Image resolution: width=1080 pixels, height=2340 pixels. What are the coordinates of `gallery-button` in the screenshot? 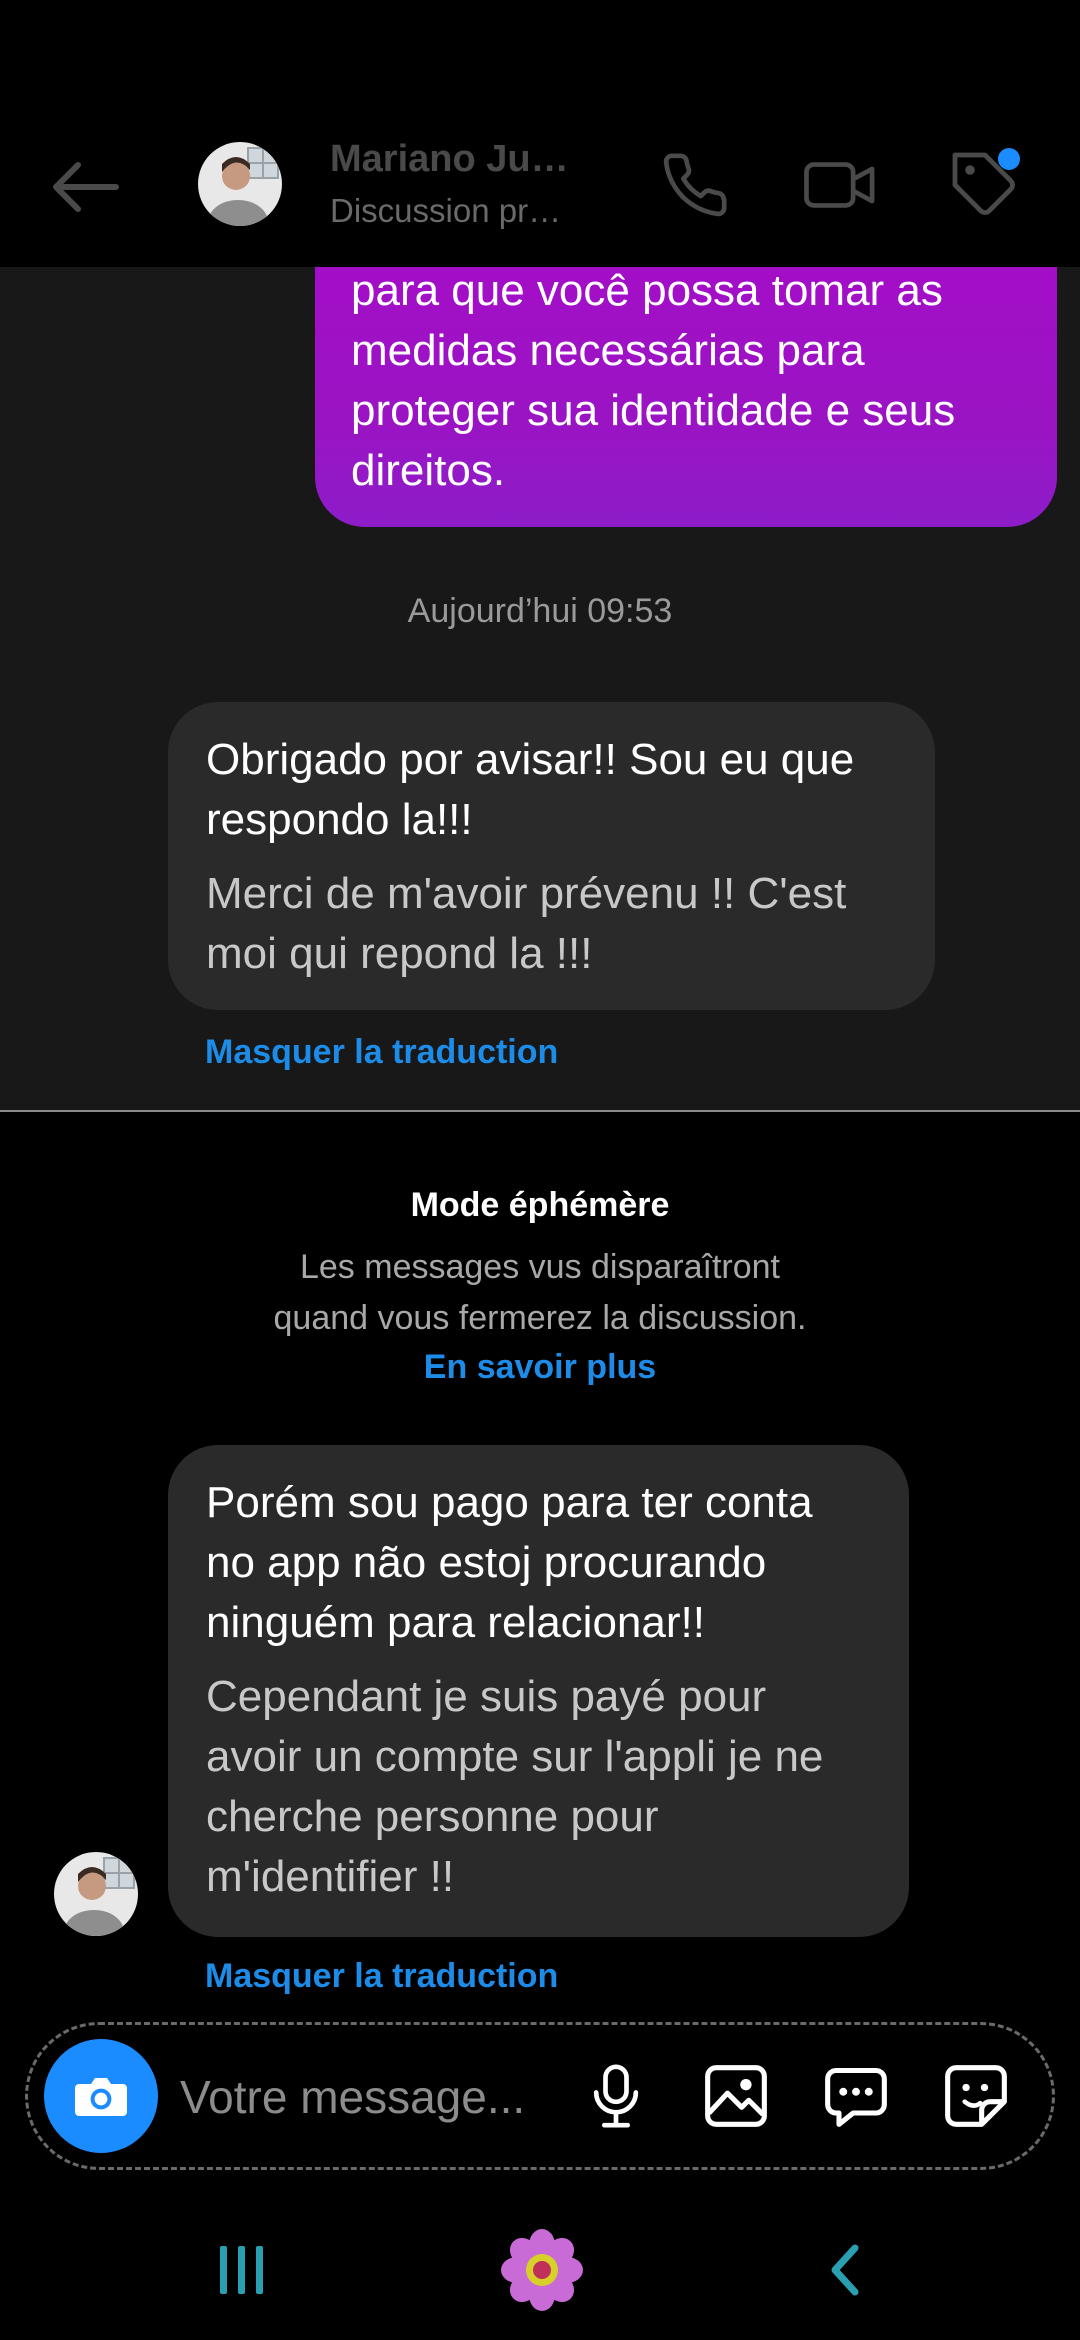 It's located at (736, 2096).